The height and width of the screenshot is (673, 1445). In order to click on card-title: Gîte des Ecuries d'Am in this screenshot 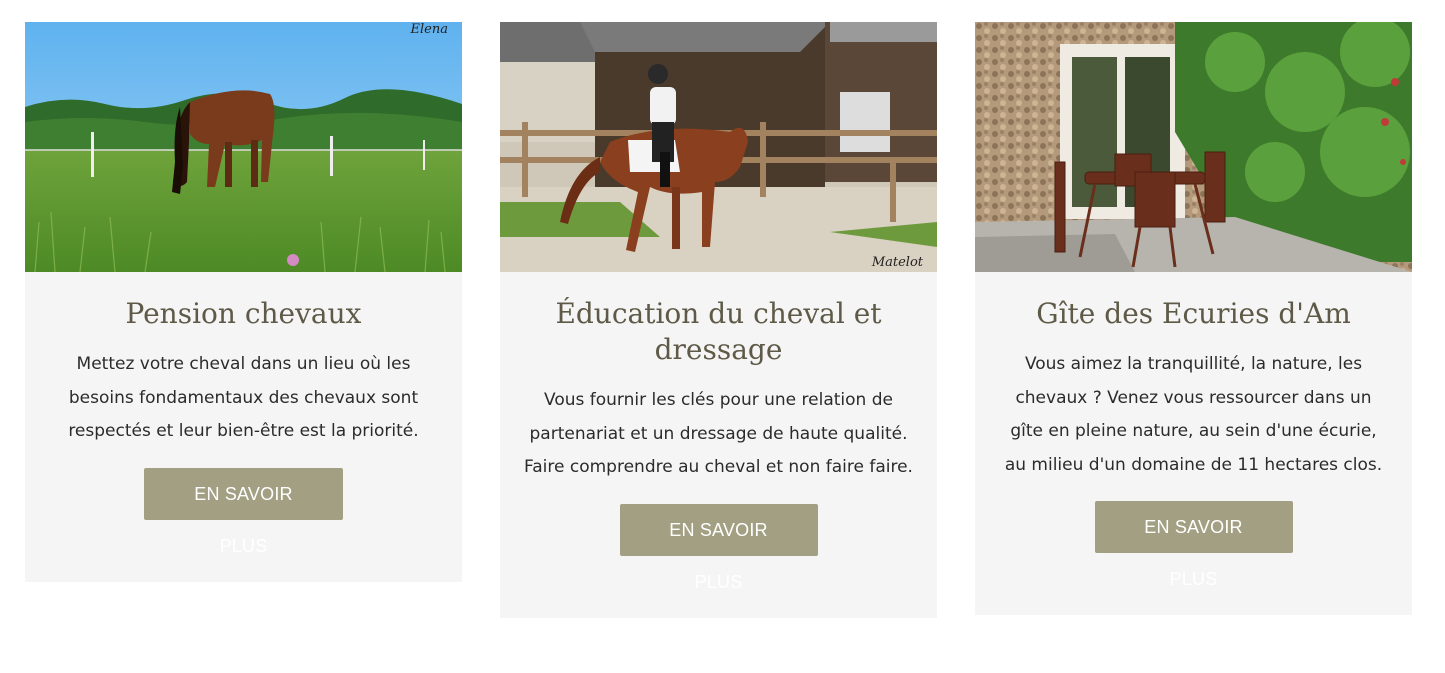, I will do `click(1193, 313)`.